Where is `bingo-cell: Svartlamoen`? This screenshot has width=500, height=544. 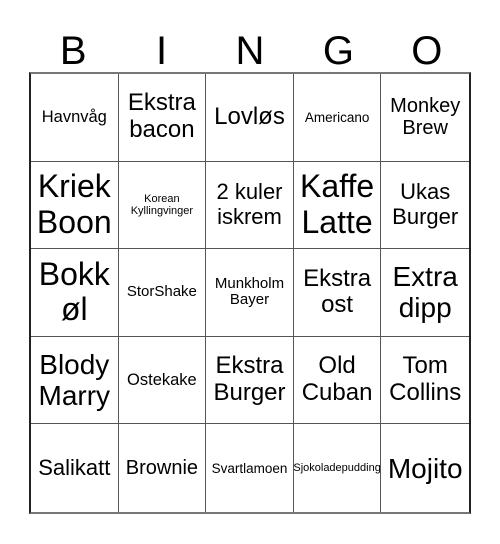
bingo-cell: Svartlamoen is located at coordinates (250, 468).